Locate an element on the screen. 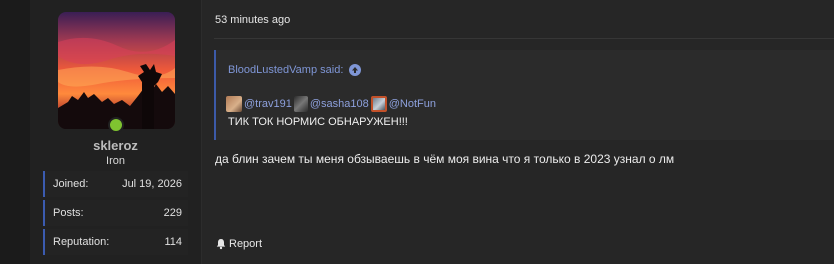 The image size is (834, 264). stat-value: Jul 19, 2026 is located at coordinates (152, 184).